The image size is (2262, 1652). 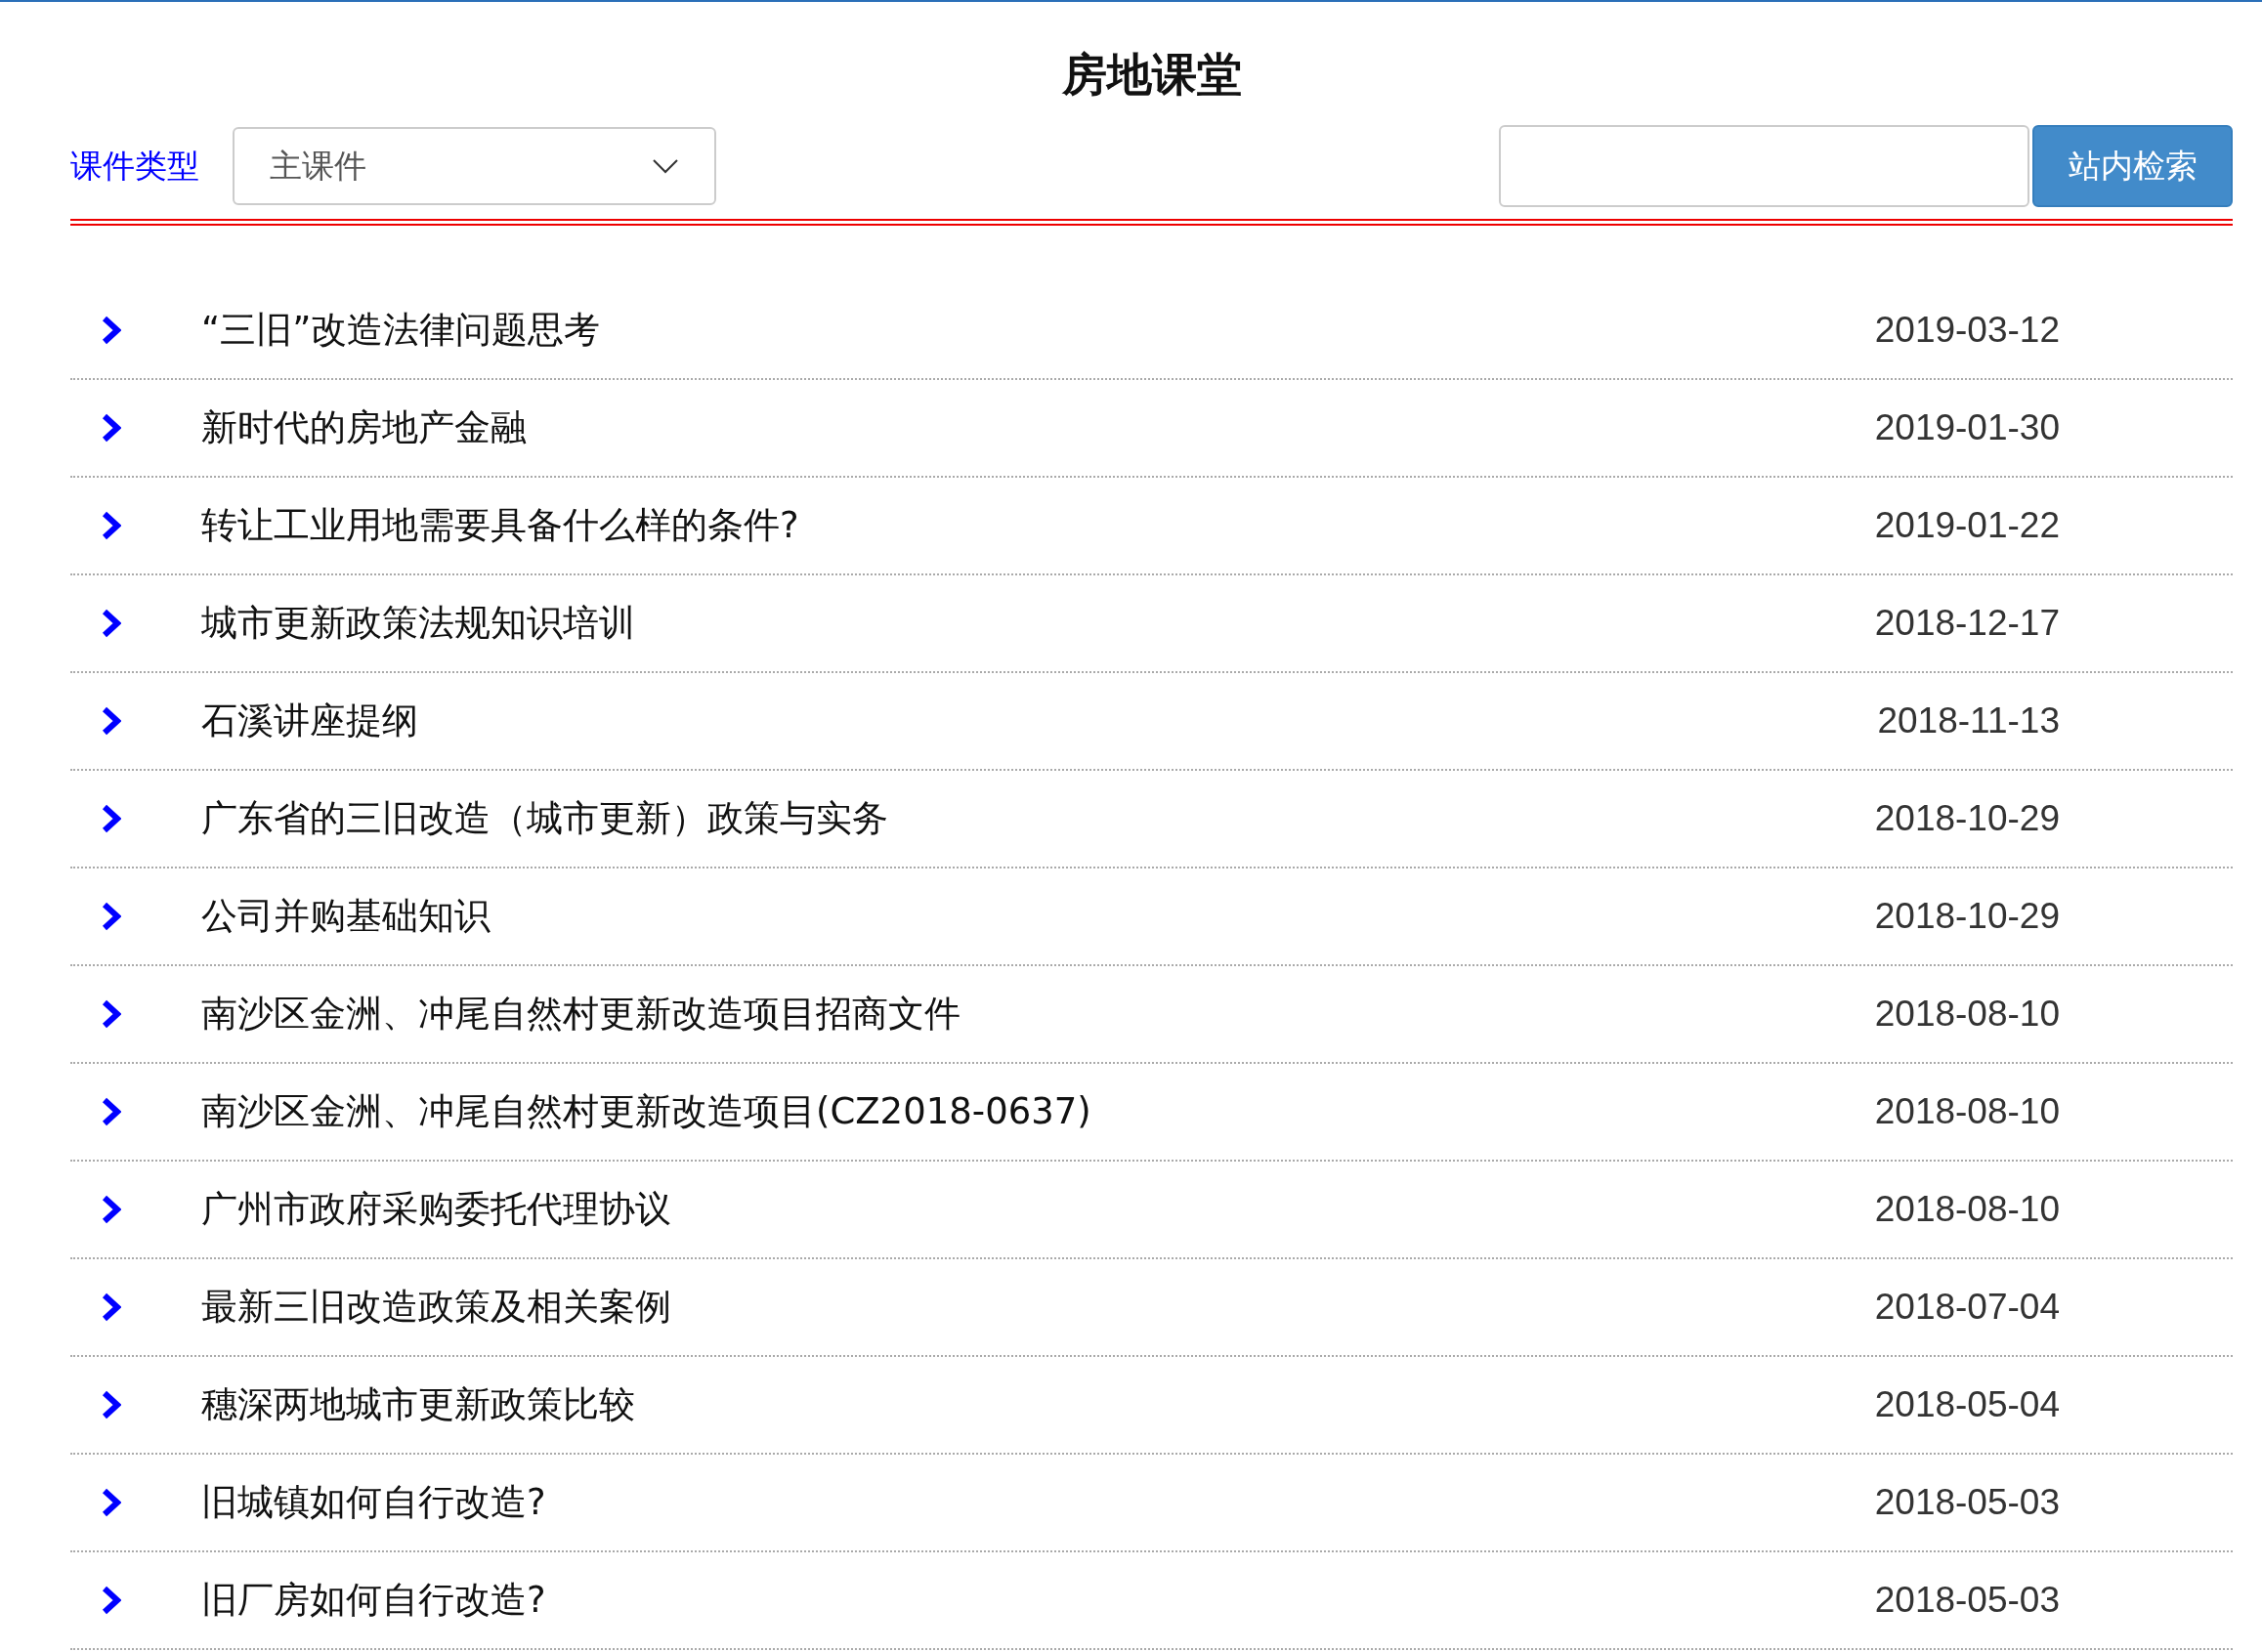 What do you see at coordinates (1038, 1404) in the screenshot?
I see `course-link: 穗深两地城市更新政策比较` at bounding box center [1038, 1404].